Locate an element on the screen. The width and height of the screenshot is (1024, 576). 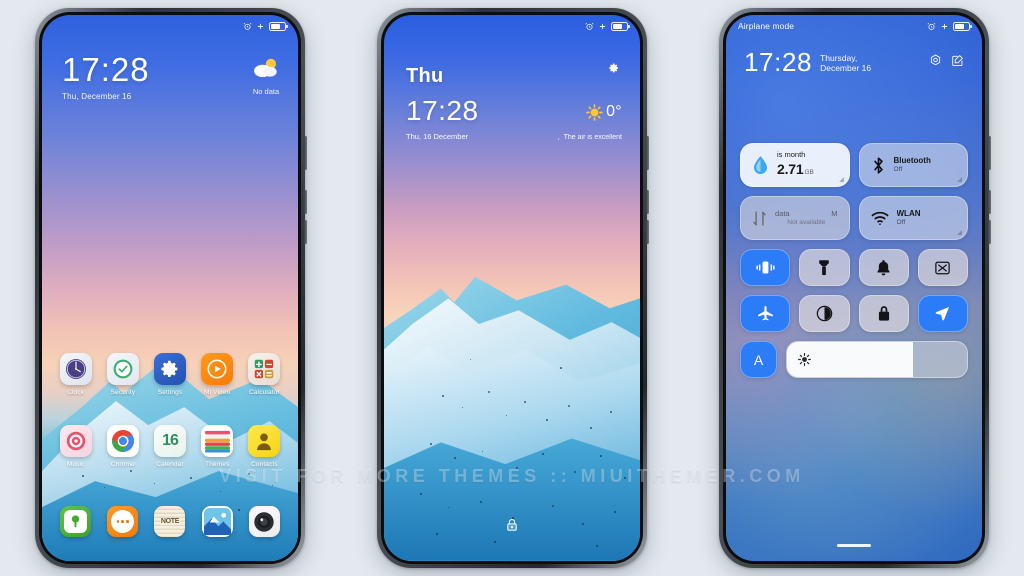
settings-app-icon is located at coordinates (169, 369).